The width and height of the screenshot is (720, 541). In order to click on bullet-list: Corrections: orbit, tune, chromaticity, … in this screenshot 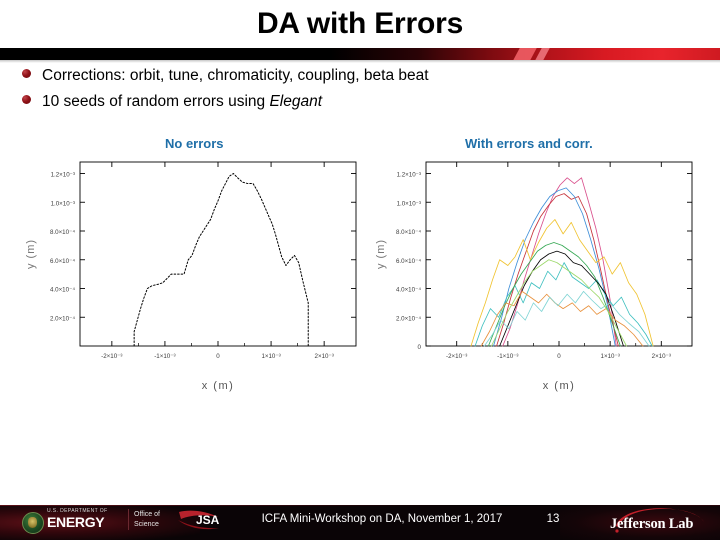, I will do `click(332, 92)`.